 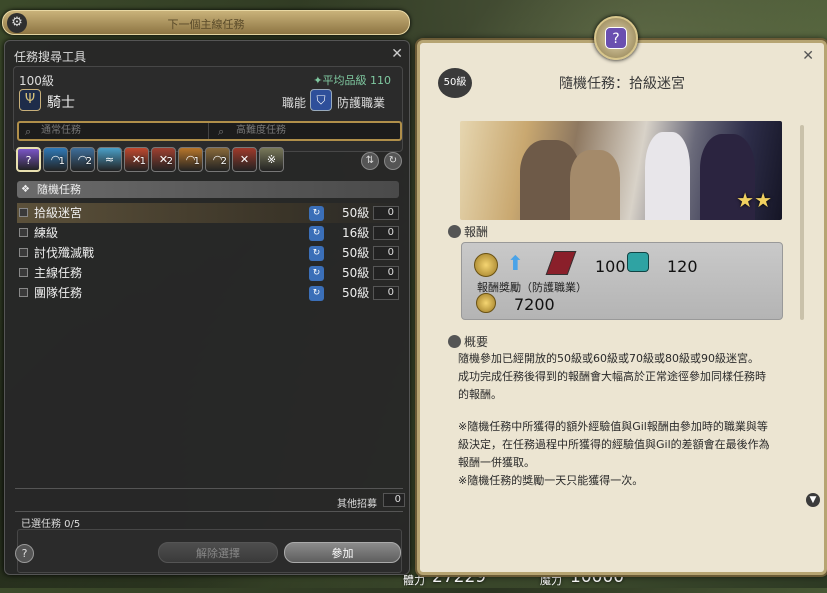 I want to click on clear-selection-button: 解除選擇, so click(x=218, y=552).